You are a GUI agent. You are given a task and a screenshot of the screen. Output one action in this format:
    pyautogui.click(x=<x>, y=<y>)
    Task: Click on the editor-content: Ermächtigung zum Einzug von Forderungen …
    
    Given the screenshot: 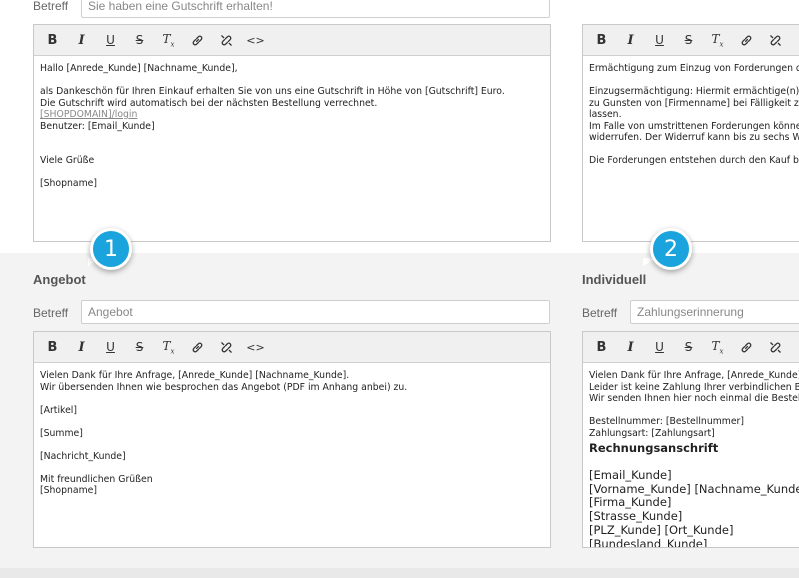 What is the action you would take?
    pyautogui.click(x=691, y=111)
    